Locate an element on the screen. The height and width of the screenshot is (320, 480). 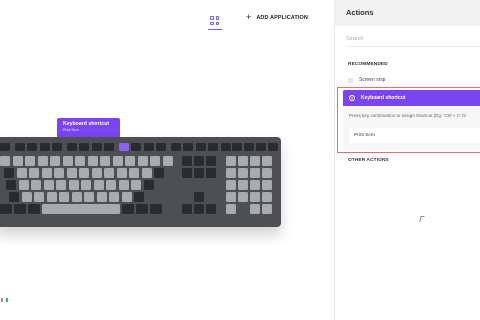
spacebar-key is located at coordinates (81, 209).